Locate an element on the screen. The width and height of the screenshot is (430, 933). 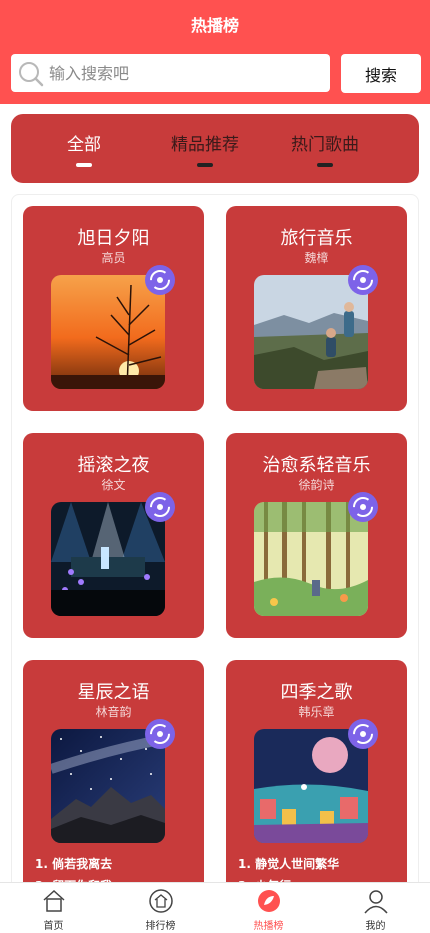
card-title: 旭日夕阳 is located at coordinates (113, 238).